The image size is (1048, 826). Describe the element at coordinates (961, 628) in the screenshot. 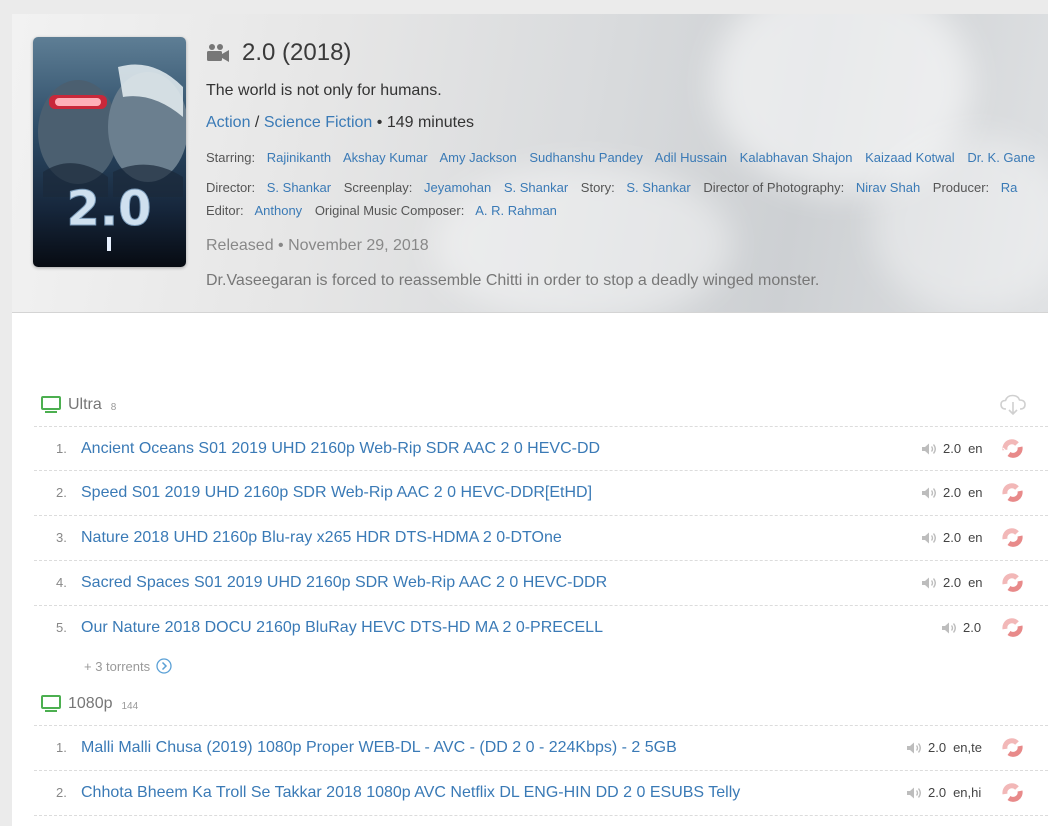

I see `audio-info: 2.0` at that location.